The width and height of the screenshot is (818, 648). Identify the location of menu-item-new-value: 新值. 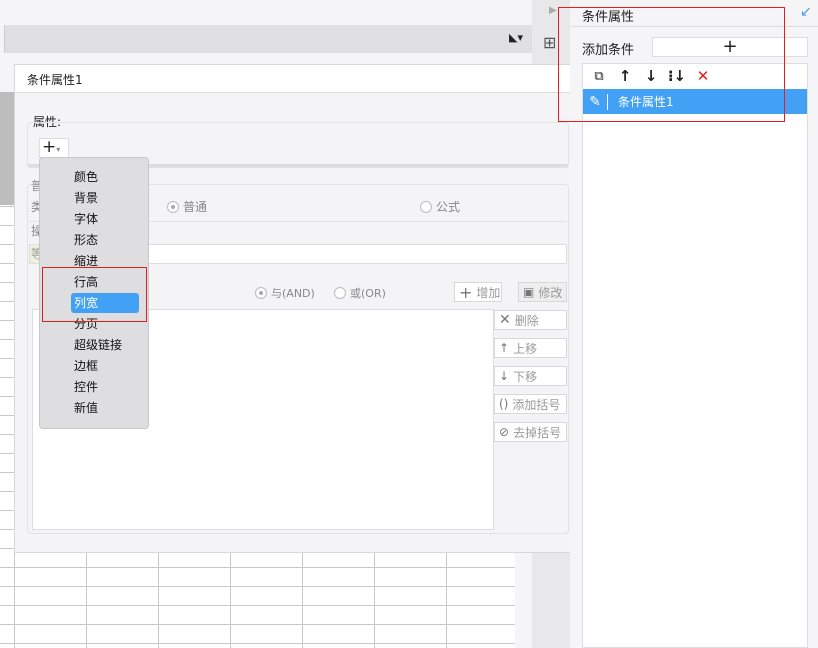
(86, 408).